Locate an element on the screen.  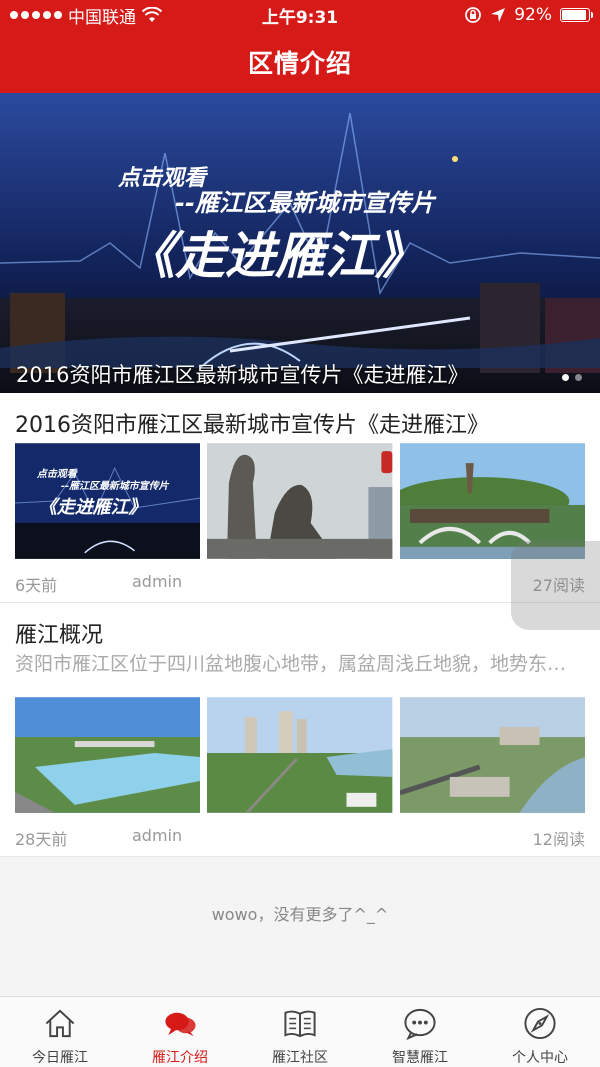
article-thumbnails is located at coordinates (300, 755).